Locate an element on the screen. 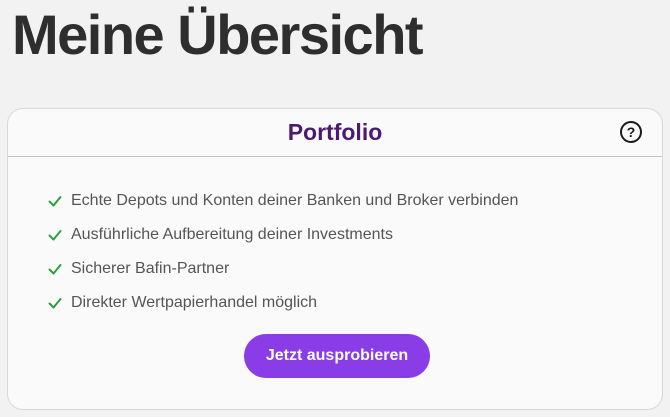 This screenshot has height=417, width=670. page-title: Meine Übersicht is located at coordinates (218, 34).